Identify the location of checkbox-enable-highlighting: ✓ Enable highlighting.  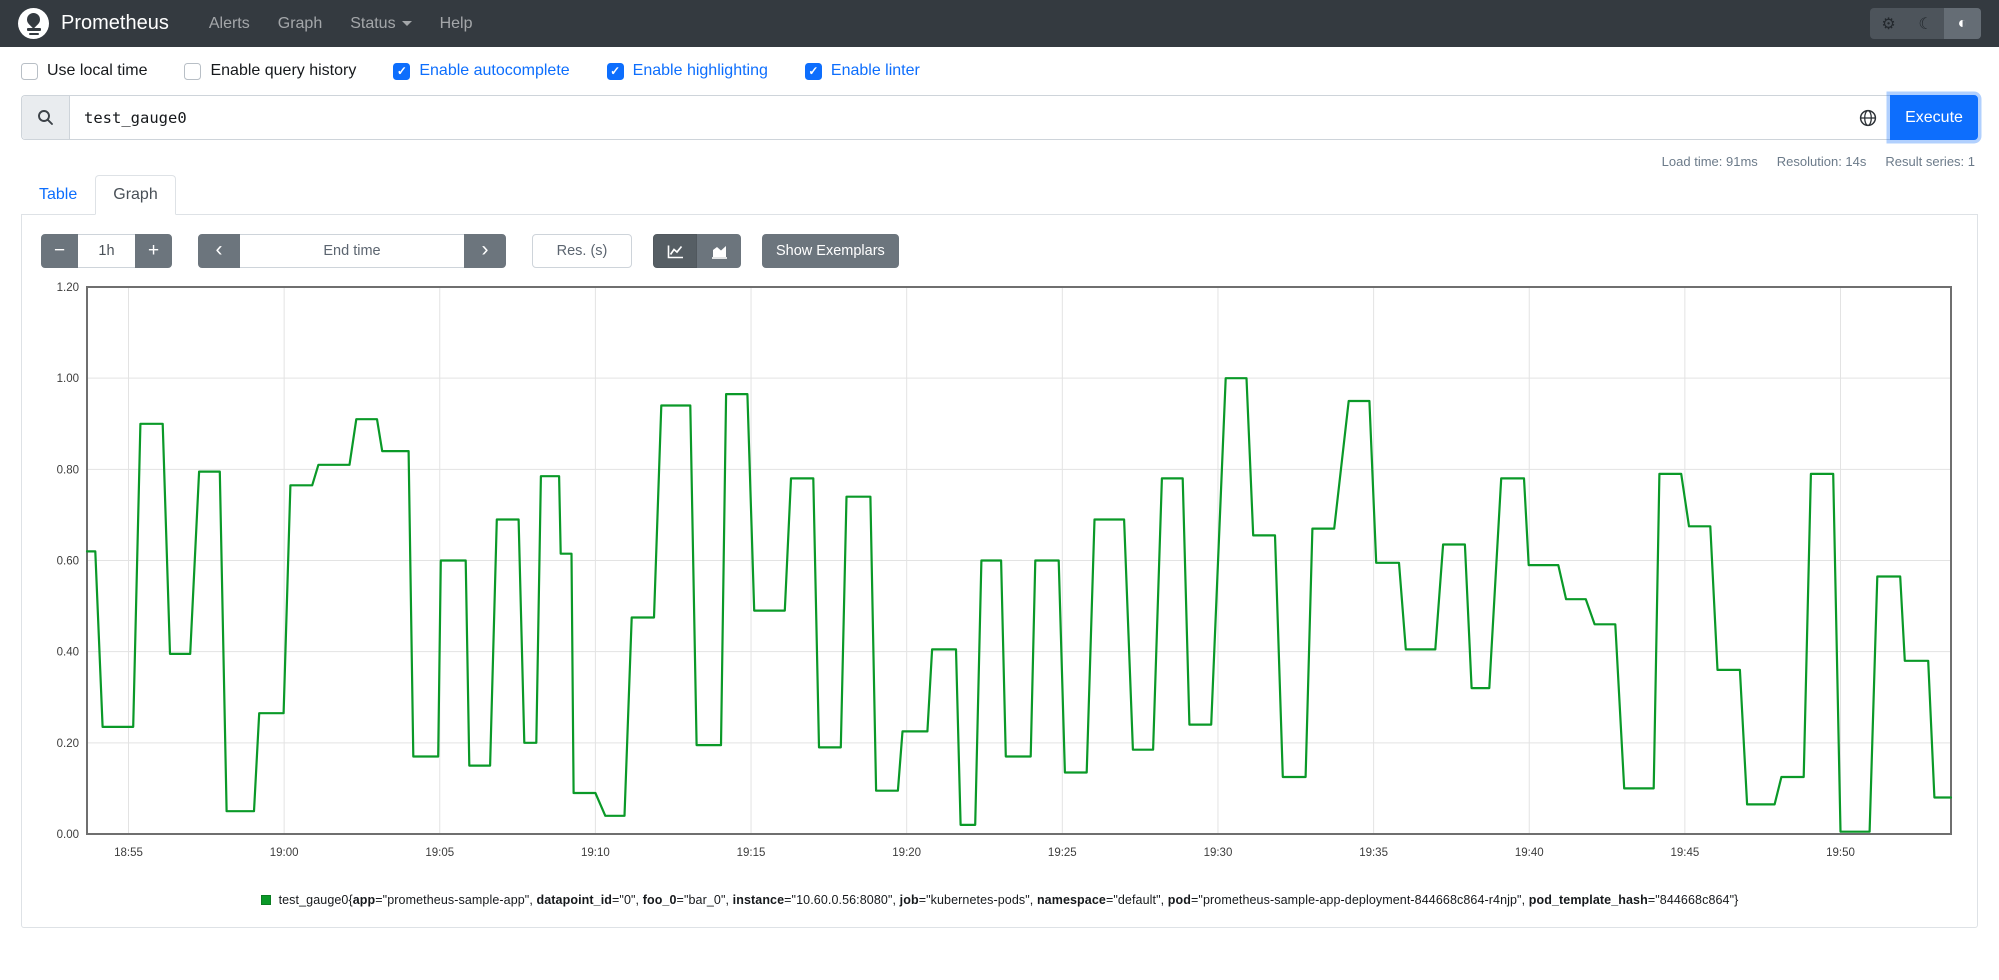
(687, 71).